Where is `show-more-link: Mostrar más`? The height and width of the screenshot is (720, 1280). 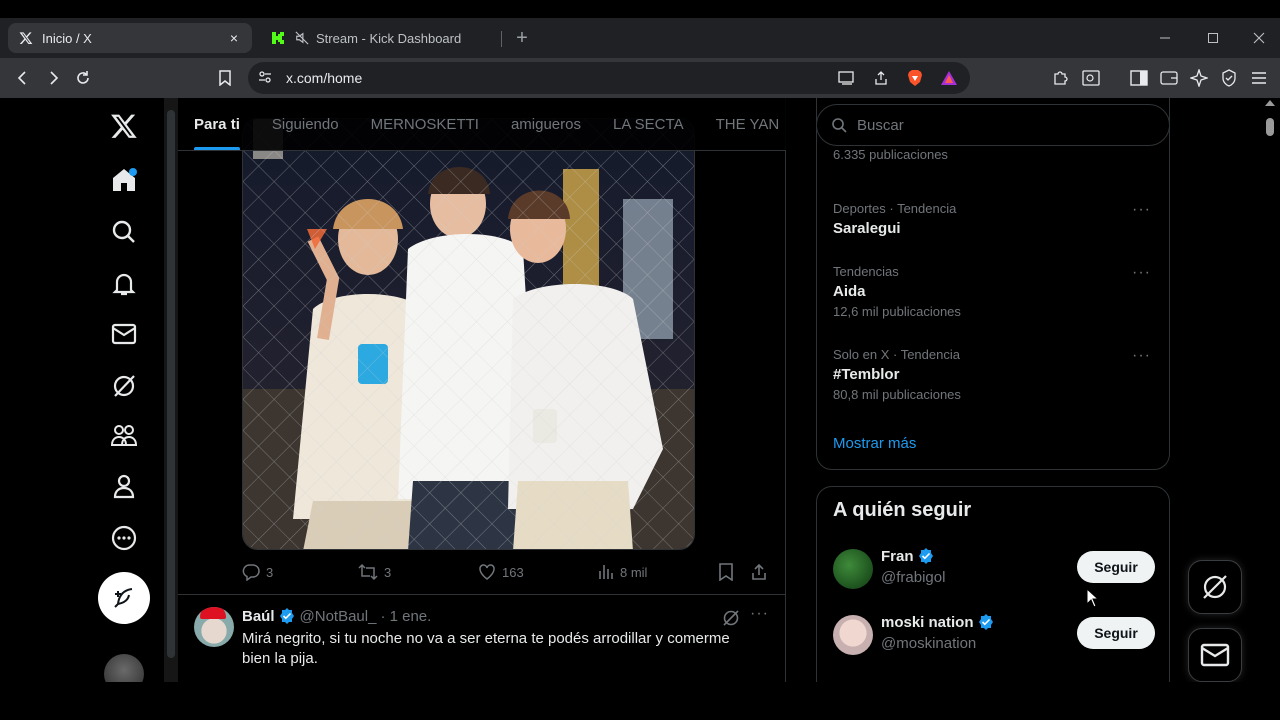
show-more-link: Mostrar más is located at coordinates (874, 443).